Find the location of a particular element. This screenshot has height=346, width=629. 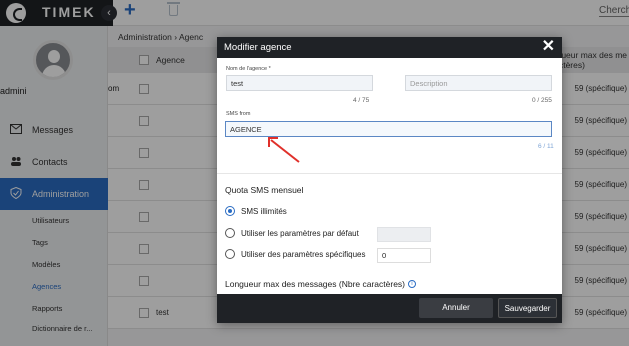

radio-parametres-specifiques is located at coordinates (230, 254).